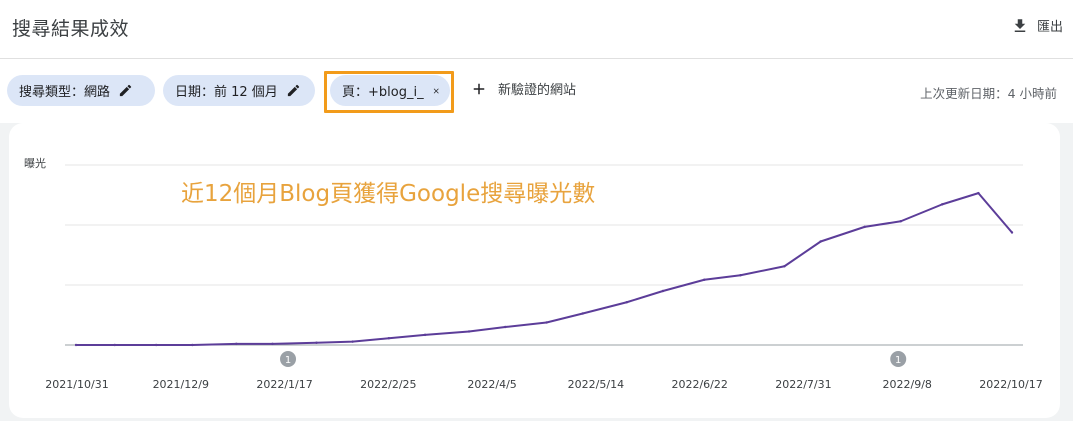  What do you see at coordinates (479, 88) in the screenshot?
I see `plus-icon` at bounding box center [479, 88].